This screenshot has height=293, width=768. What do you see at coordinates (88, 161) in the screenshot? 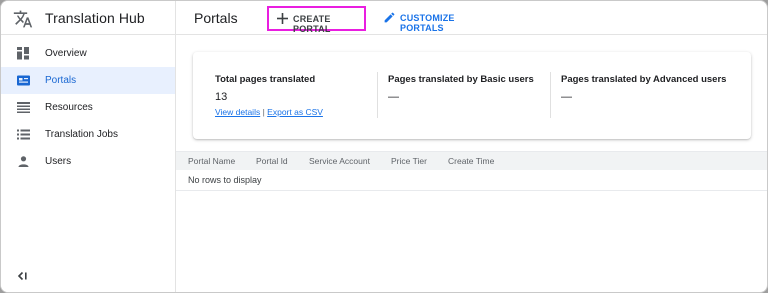
I see `sidebar-item-users: Users` at bounding box center [88, 161].